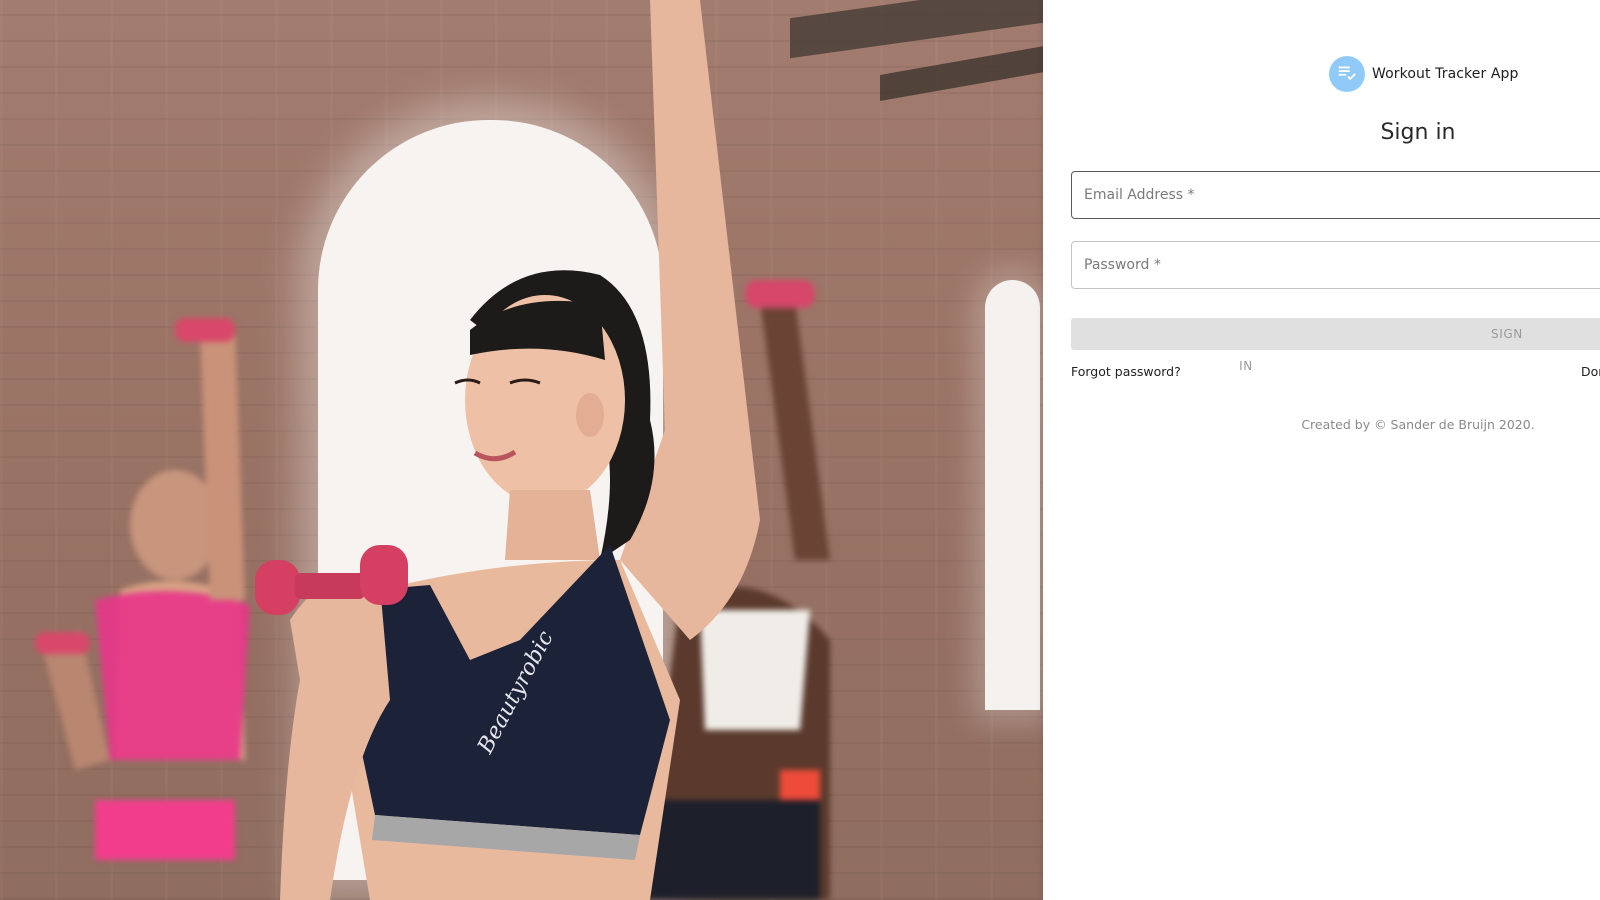 The width and height of the screenshot is (1600, 900). Describe the element at coordinates (1418, 132) in the screenshot. I see `page-title: Sign in` at that location.